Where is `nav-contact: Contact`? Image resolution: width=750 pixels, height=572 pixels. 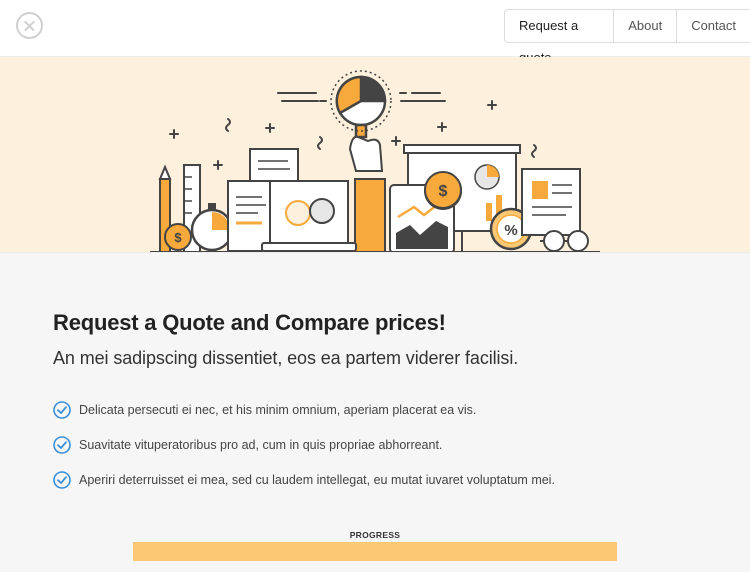
nav-contact: Contact is located at coordinates (713, 26).